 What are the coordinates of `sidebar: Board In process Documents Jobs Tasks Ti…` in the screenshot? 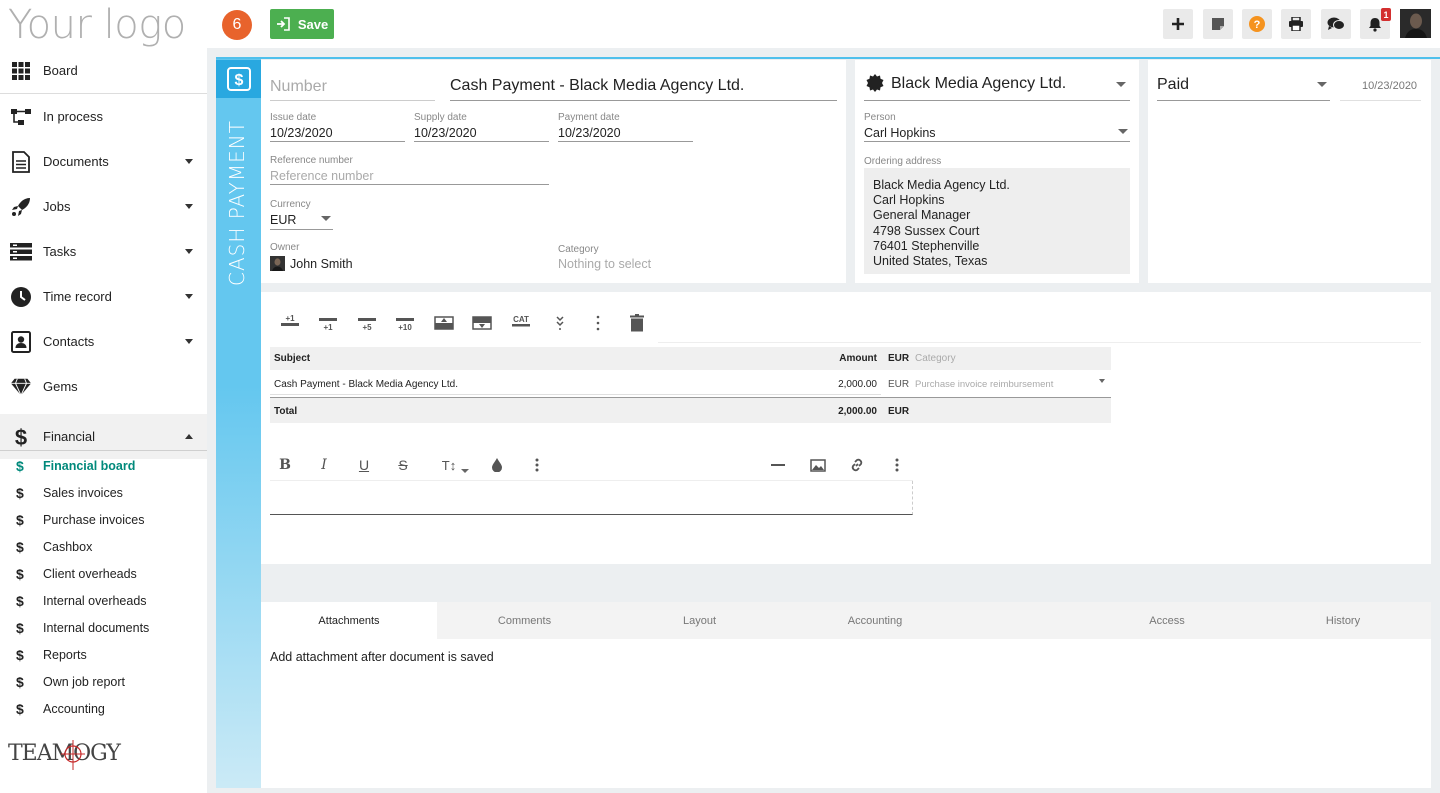 It's located at (103, 420).